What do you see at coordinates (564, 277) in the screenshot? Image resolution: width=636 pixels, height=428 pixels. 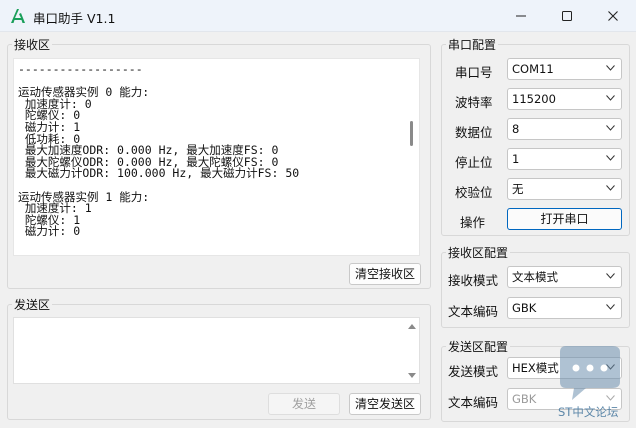 I see `rx-mode-select: 文本模式` at bounding box center [564, 277].